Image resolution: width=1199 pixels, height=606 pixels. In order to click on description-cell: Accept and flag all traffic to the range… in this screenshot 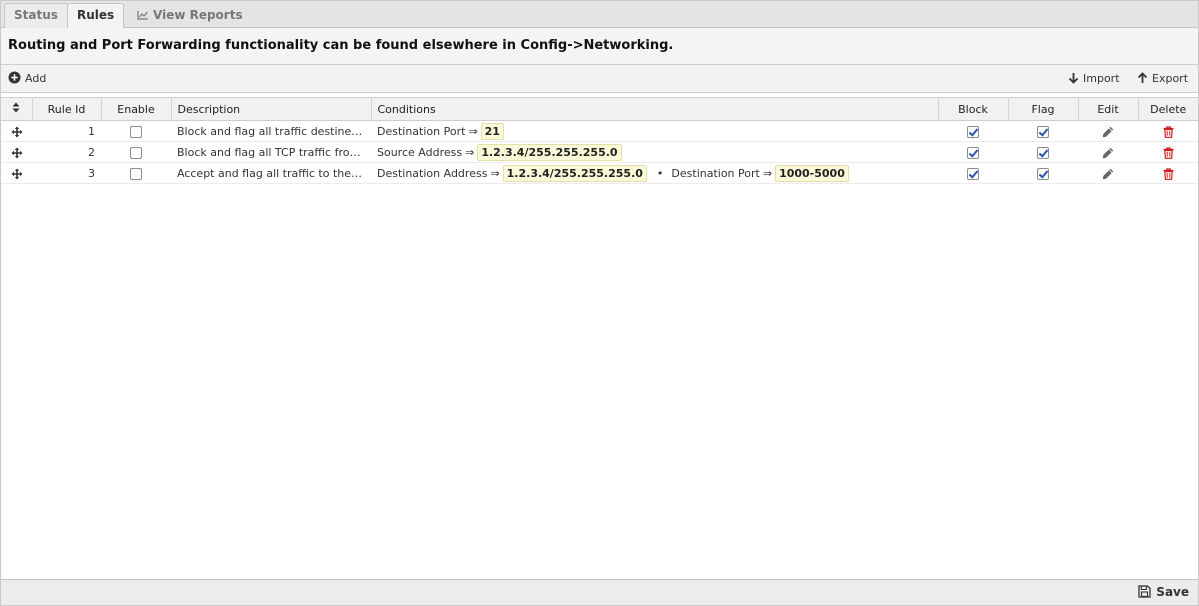, I will do `click(271, 173)`.